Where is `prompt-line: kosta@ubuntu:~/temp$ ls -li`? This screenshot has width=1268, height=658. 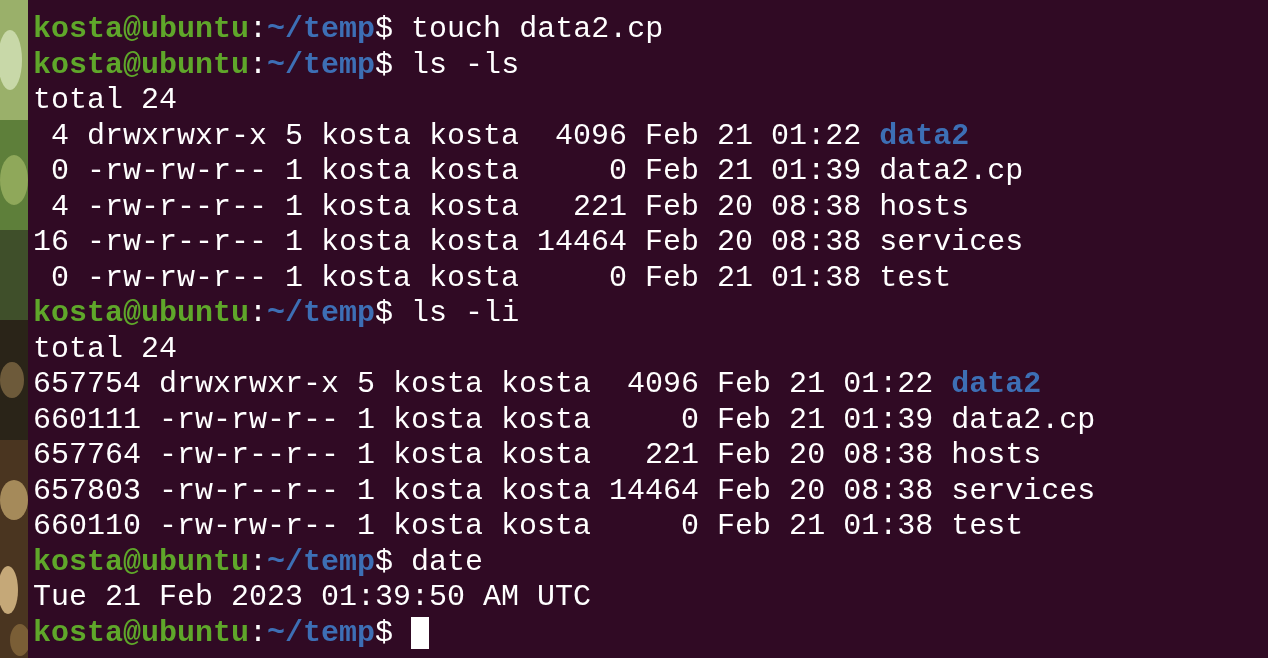
prompt-line: kosta@ubuntu:~/temp$ ls -li is located at coordinates (276, 314).